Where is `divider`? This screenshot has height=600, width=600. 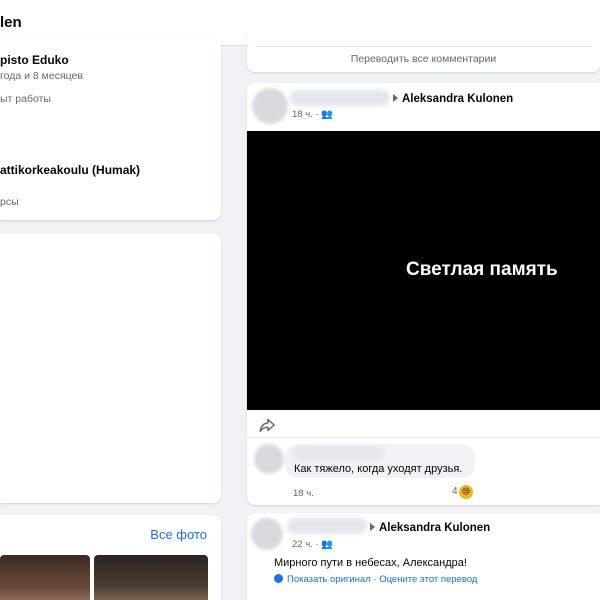 divider is located at coordinates (423, 437).